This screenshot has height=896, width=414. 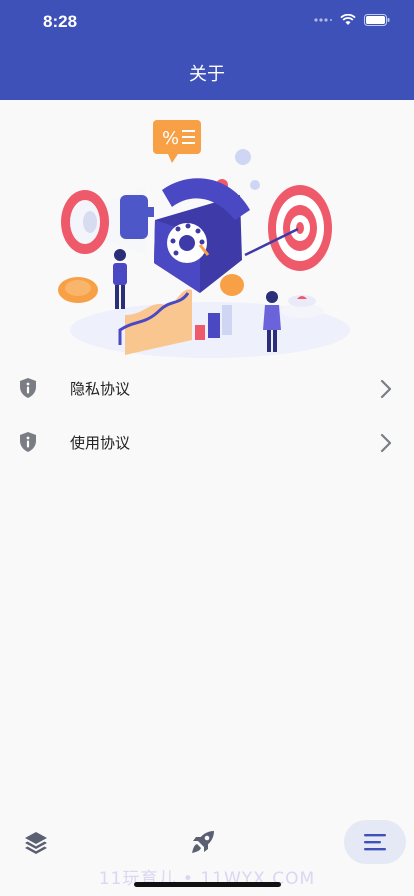 I want to click on megaphone-icon, so click(x=107, y=221).